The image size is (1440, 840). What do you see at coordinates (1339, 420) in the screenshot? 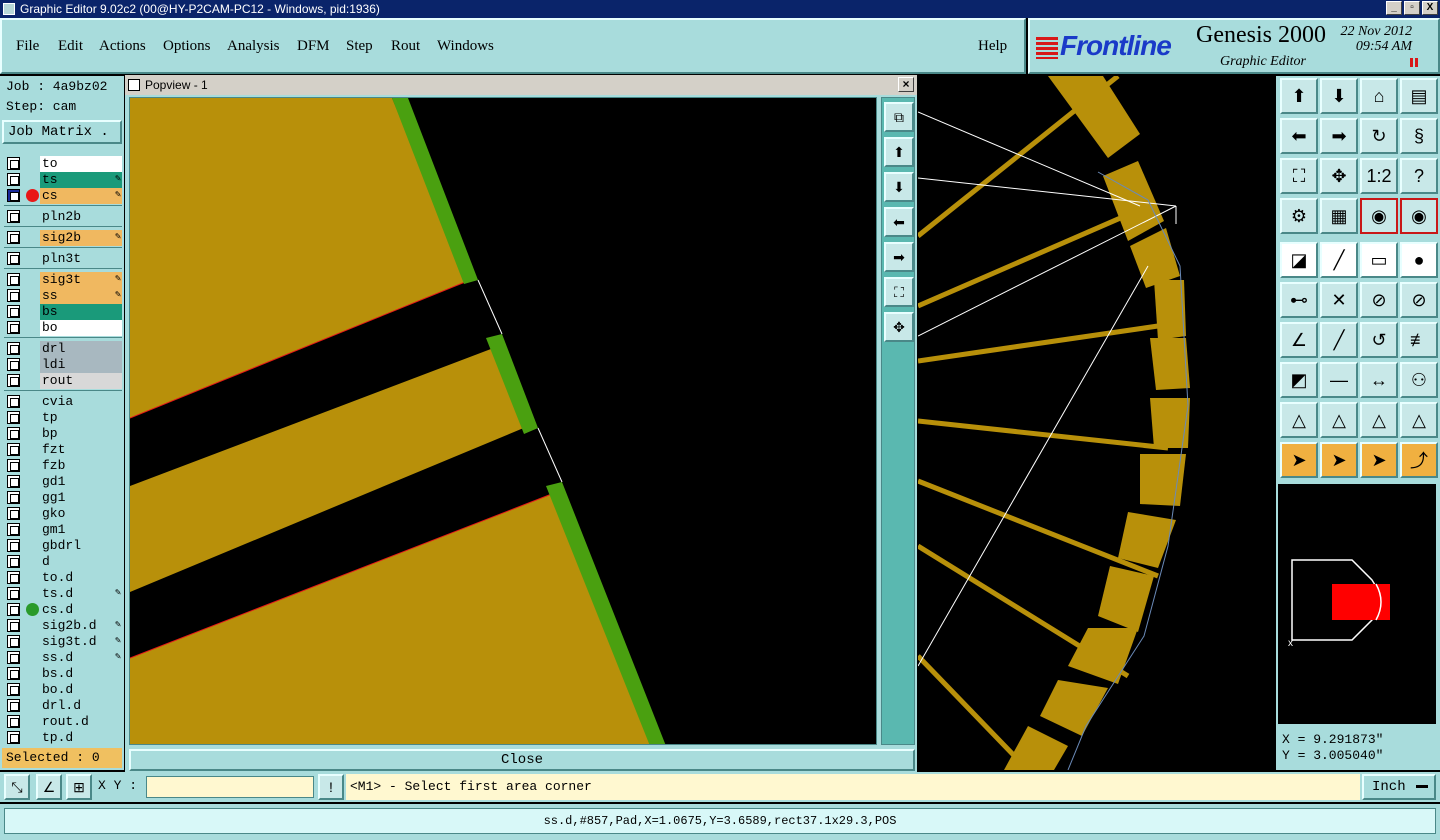
I see `triangle2-icon: △` at bounding box center [1339, 420].